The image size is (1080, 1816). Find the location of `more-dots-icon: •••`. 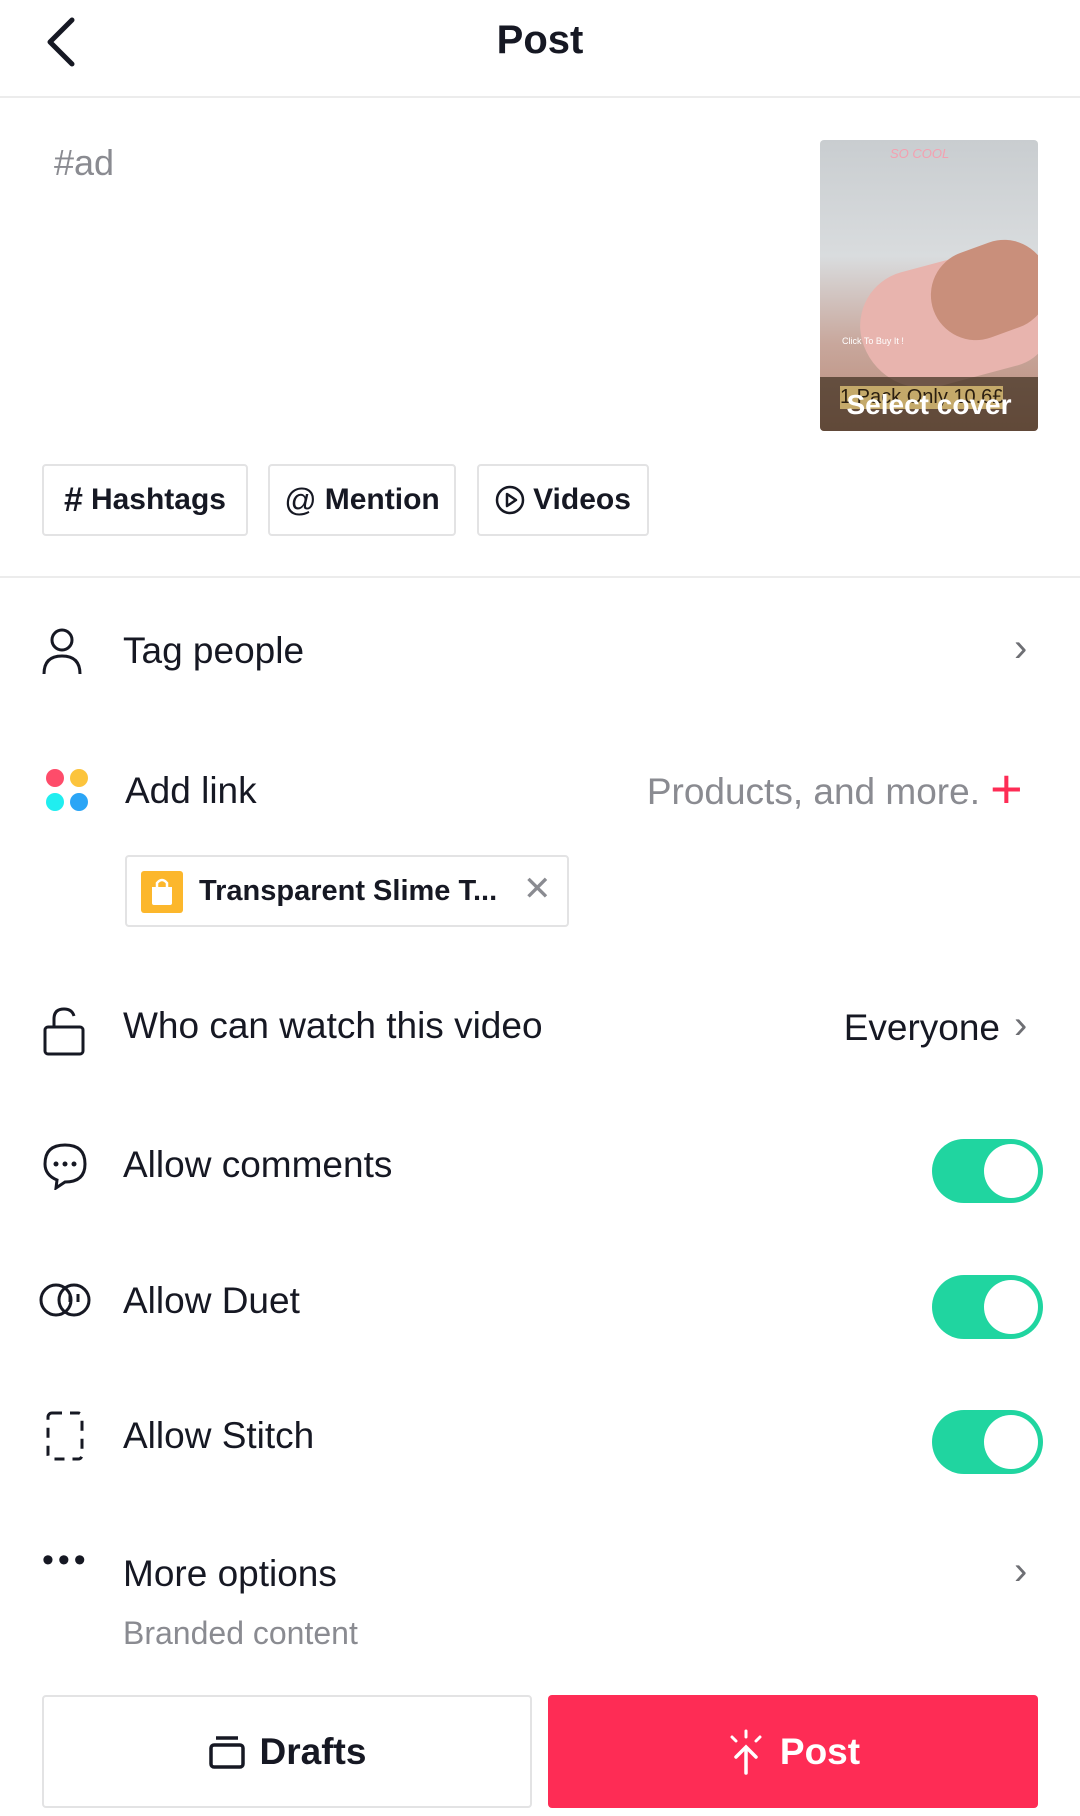

more-dots-icon: ••• is located at coordinates (66, 1560).